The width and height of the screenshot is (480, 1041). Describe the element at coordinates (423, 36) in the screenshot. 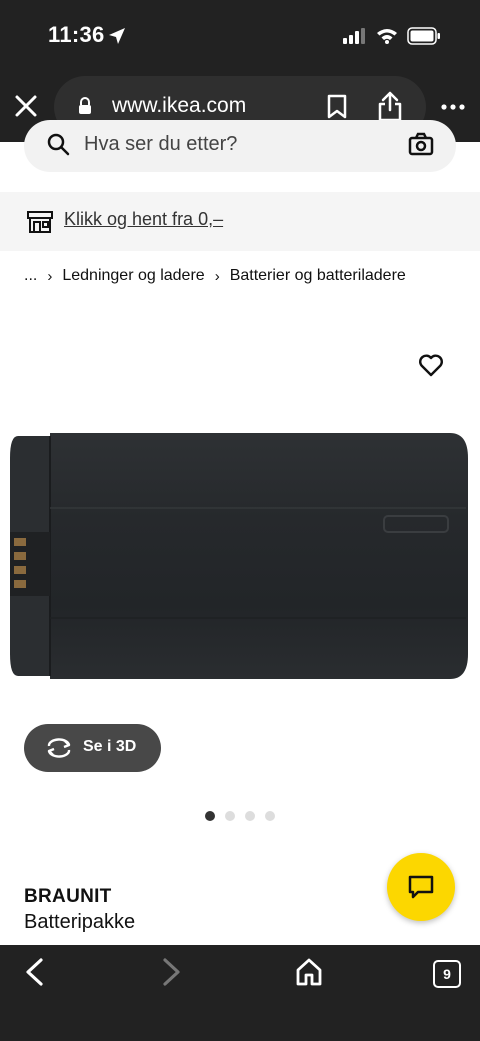

I see `battery-icon` at that location.